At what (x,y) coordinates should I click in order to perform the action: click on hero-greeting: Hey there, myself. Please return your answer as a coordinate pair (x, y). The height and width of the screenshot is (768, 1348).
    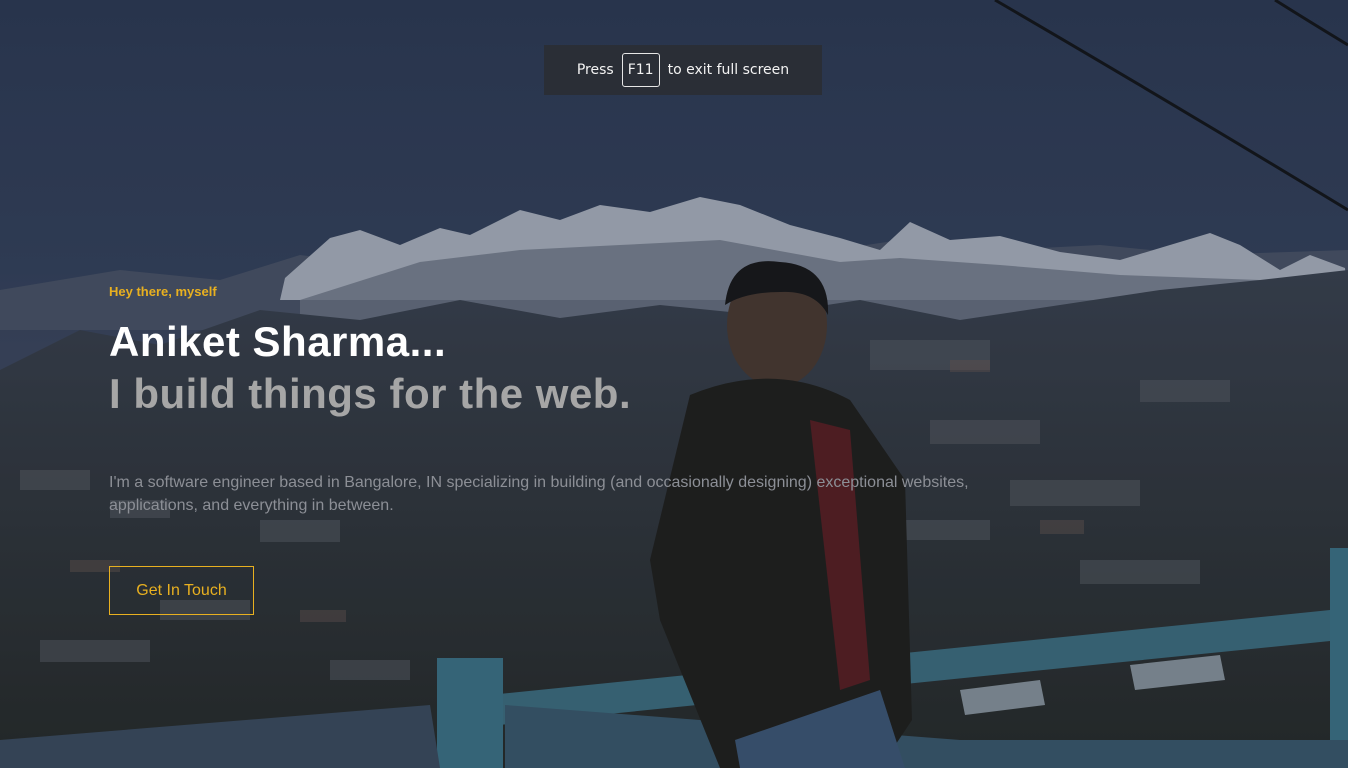
    Looking at the image, I should click on (163, 291).